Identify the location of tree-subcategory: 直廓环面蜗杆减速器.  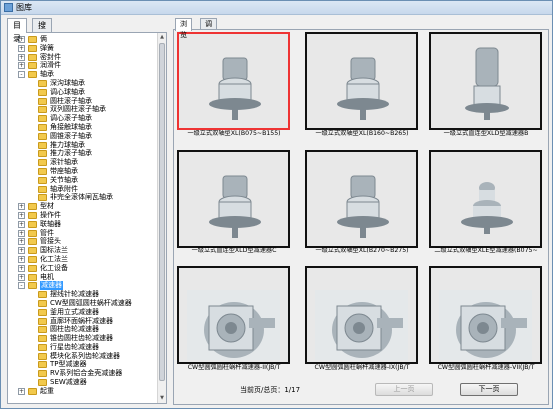
(83, 321).